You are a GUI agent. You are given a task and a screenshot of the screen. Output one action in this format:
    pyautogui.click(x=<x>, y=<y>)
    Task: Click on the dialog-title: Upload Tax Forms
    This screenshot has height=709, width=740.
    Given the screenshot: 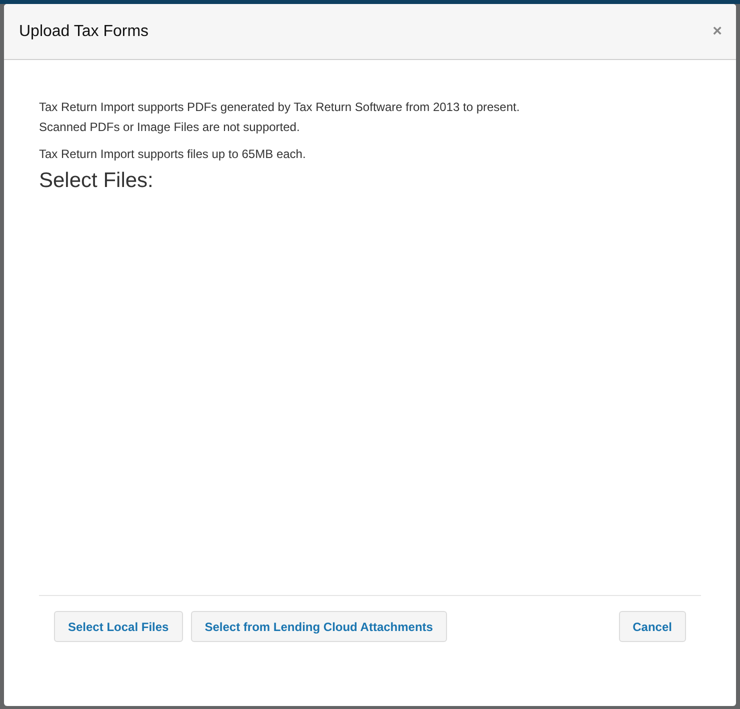 What is the action you would take?
    pyautogui.click(x=84, y=32)
    